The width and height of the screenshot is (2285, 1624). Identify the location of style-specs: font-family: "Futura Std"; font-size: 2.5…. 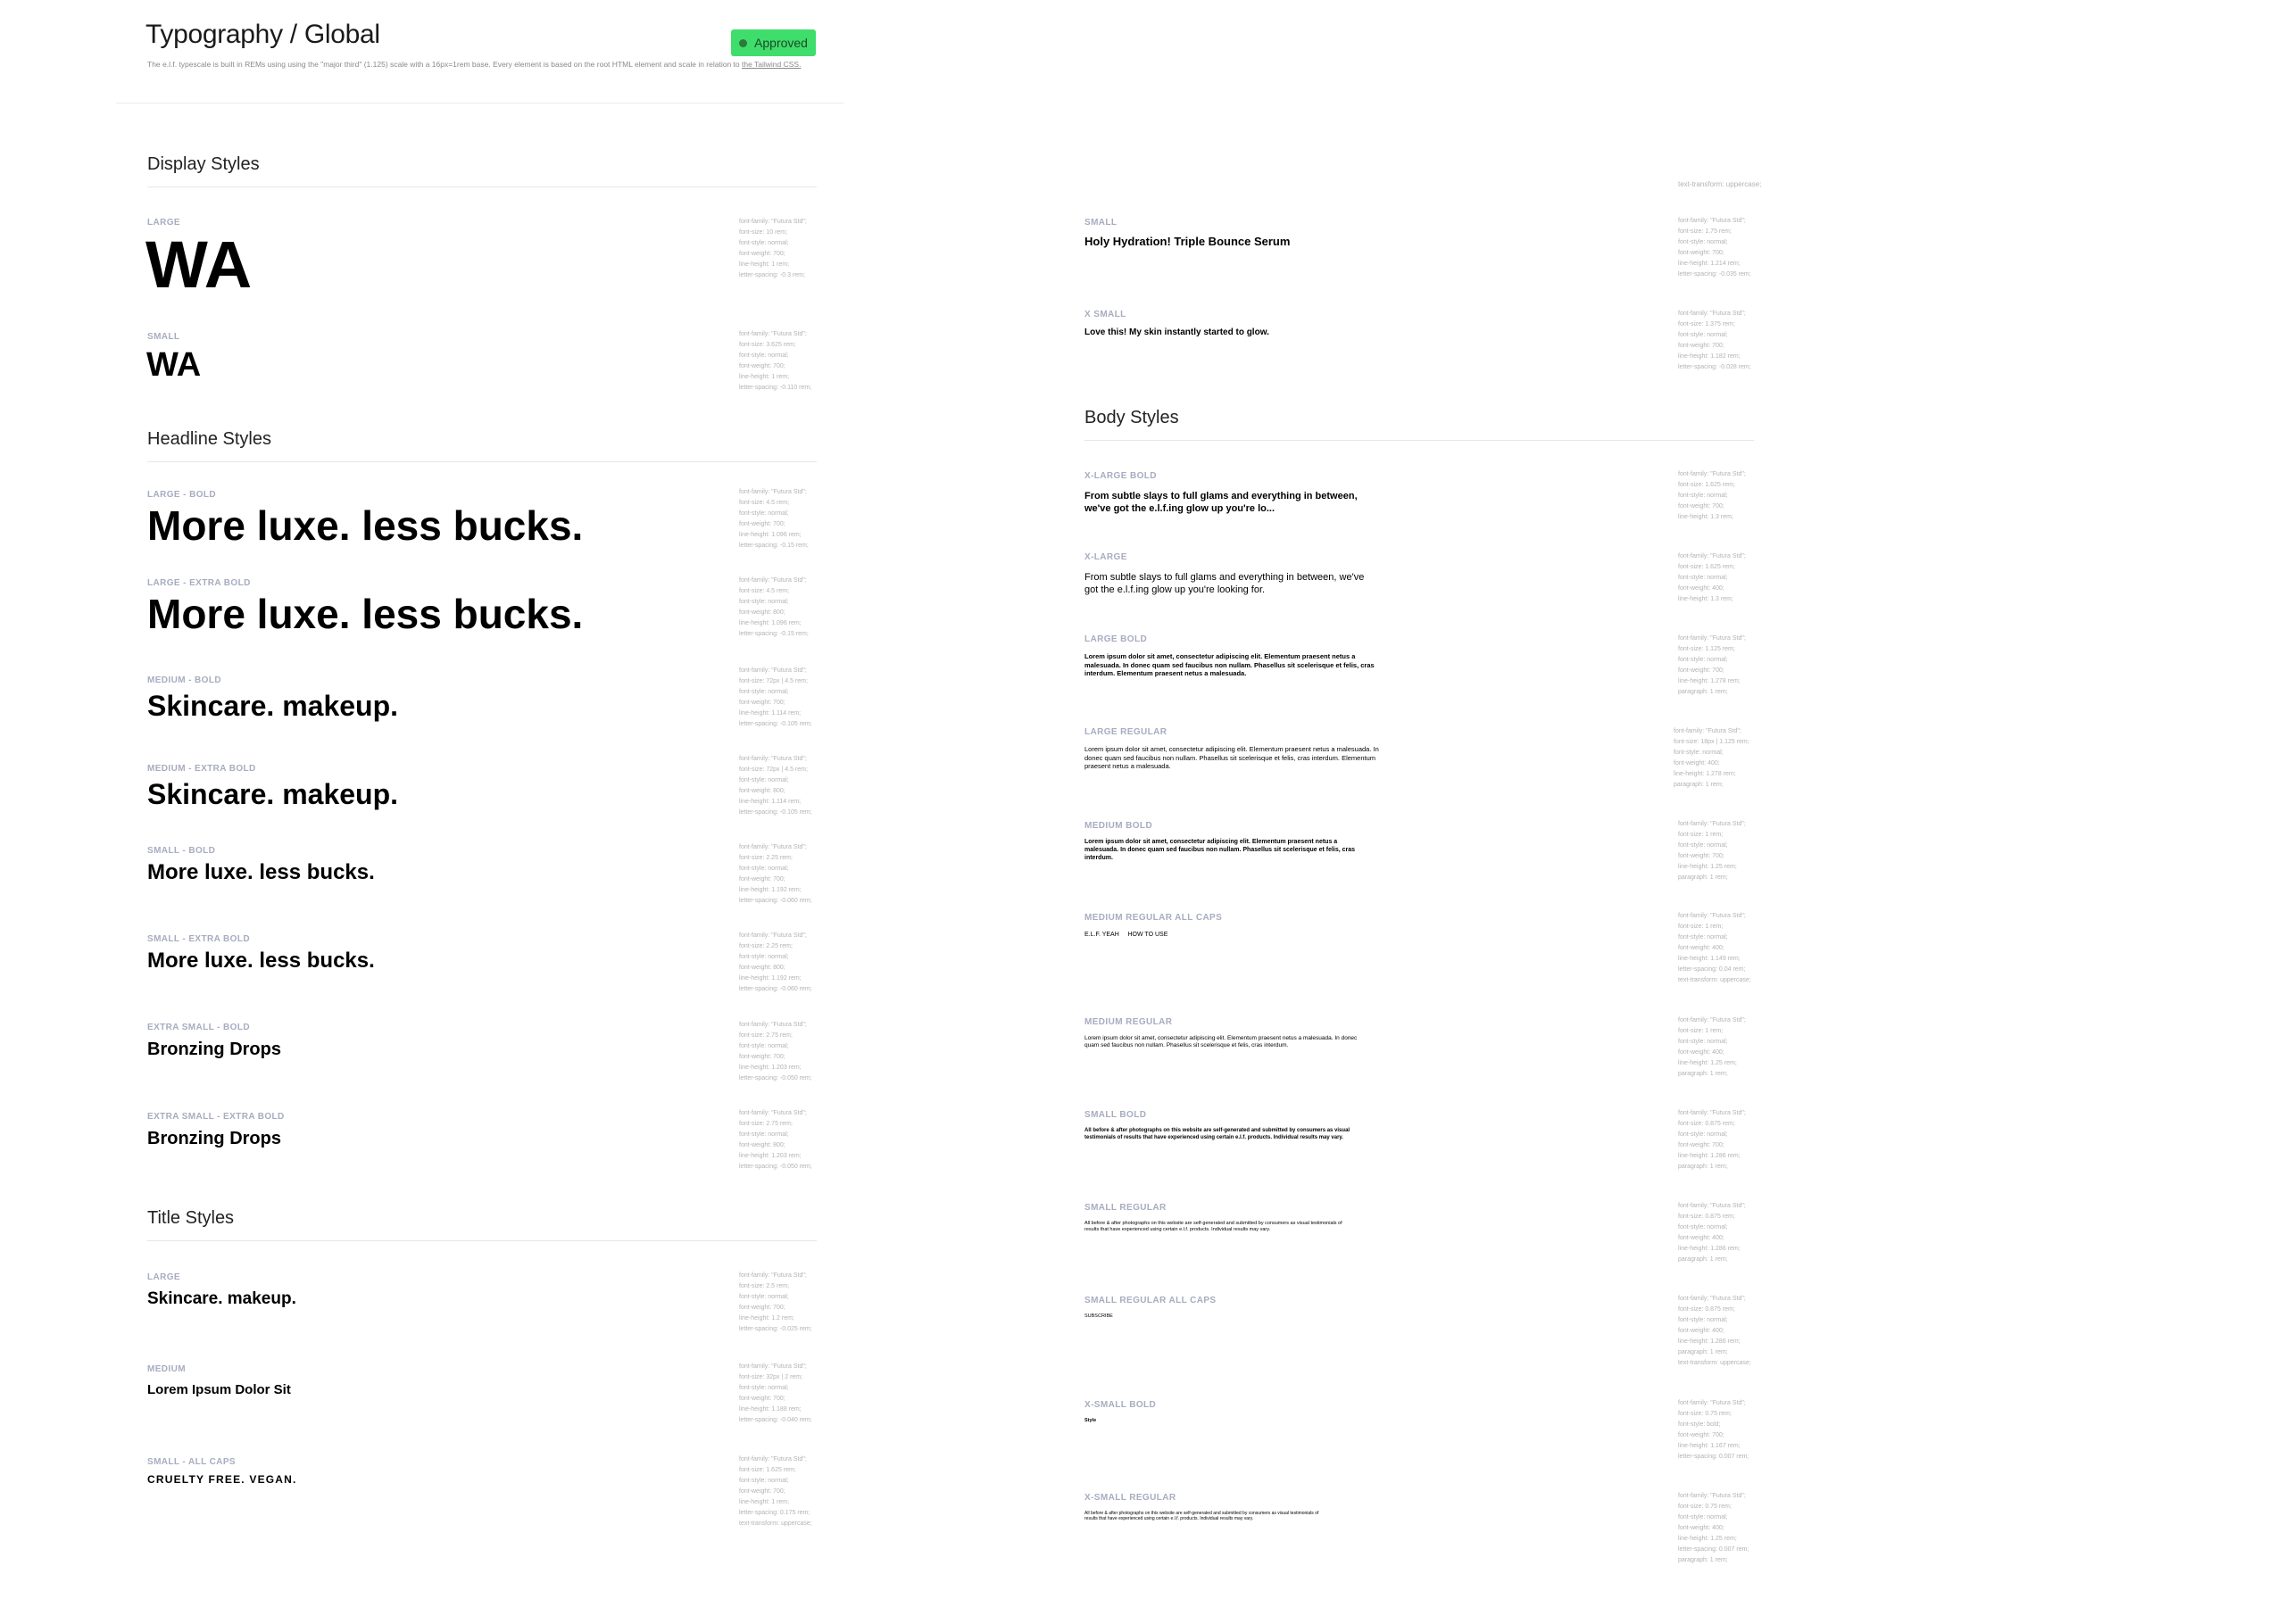
(775, 1303).